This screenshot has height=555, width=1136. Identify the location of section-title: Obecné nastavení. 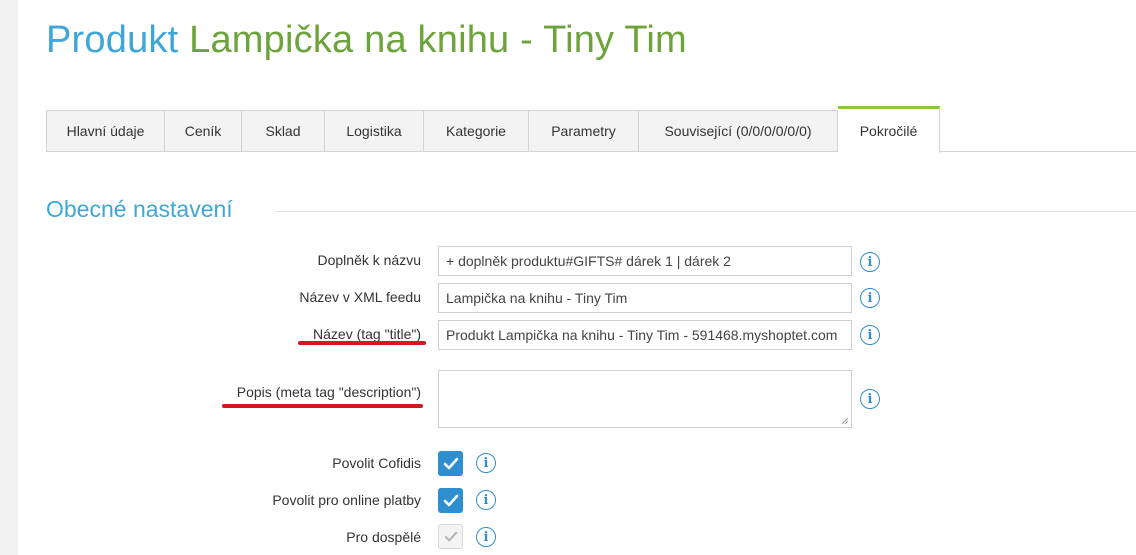
(139, 209).